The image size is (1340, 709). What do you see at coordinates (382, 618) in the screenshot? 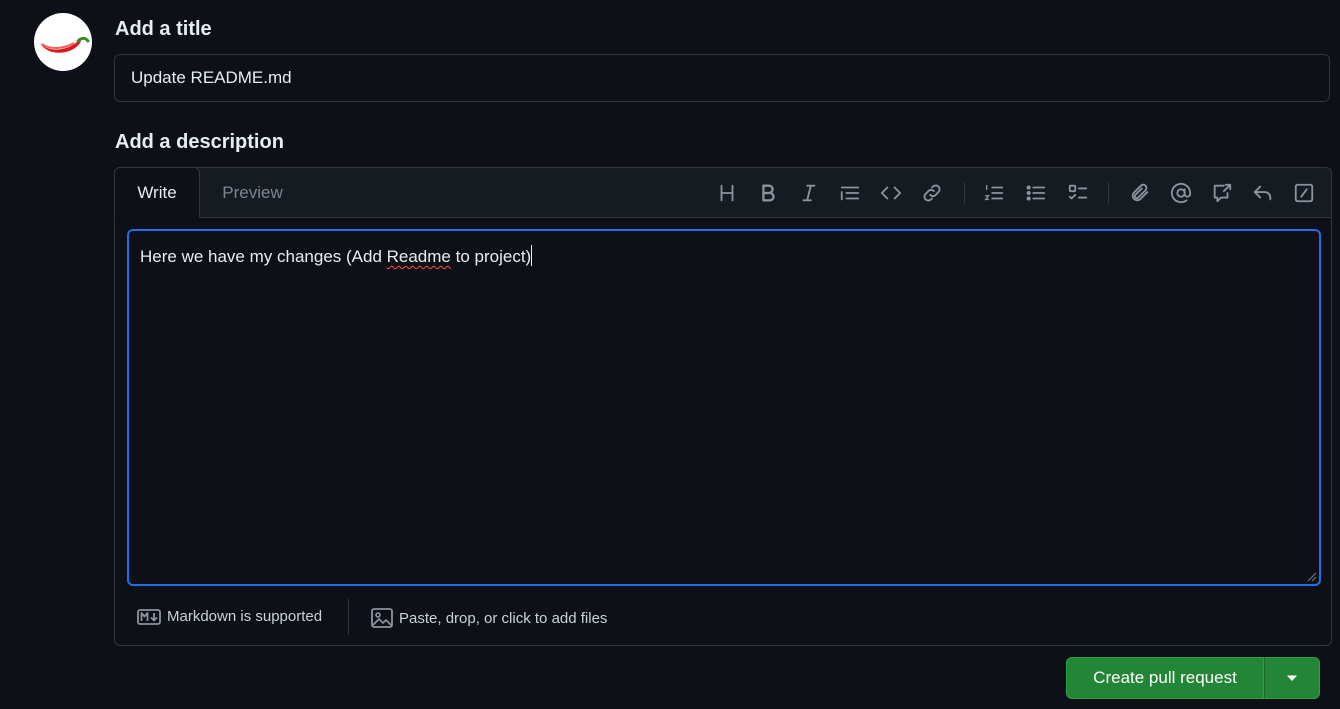
I see `image-icon` at bounding box center [382, 618].